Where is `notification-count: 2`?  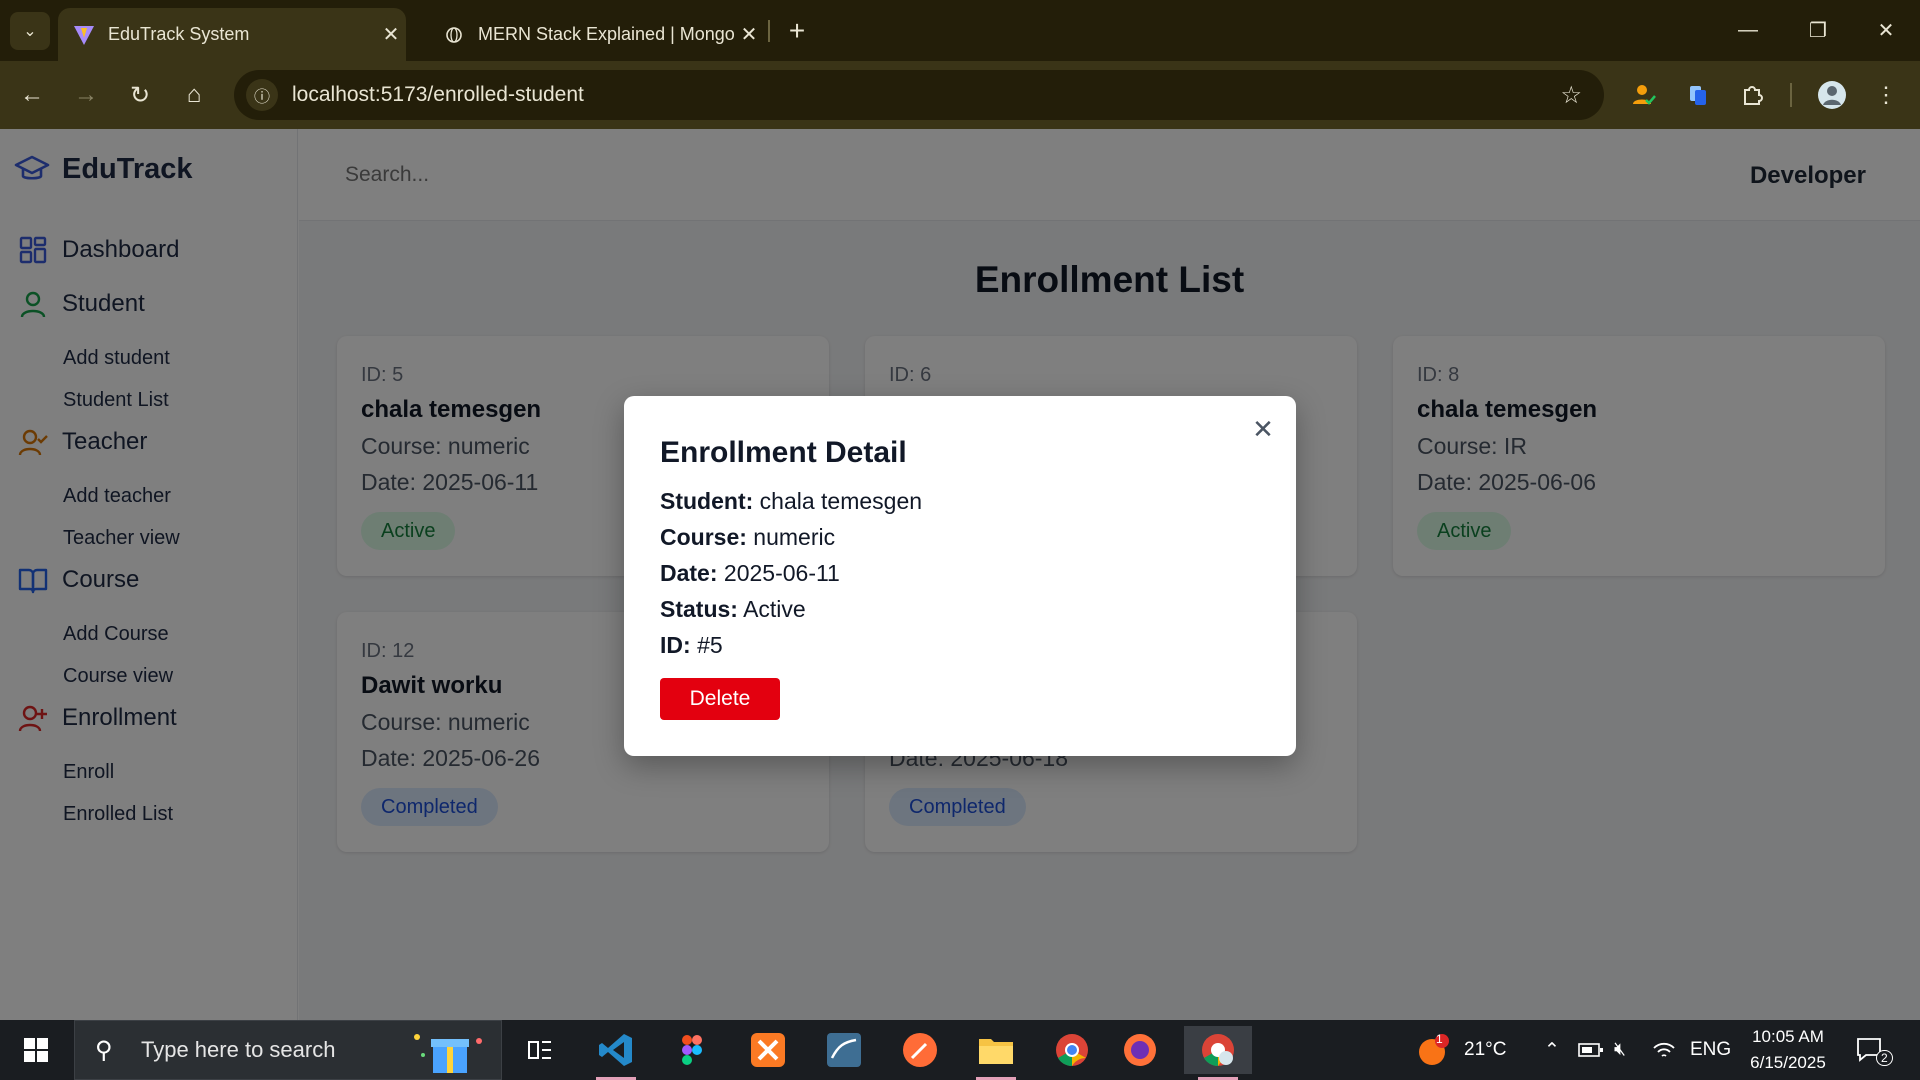 notification-count: 2 is located at coordinates (1884, 1058).